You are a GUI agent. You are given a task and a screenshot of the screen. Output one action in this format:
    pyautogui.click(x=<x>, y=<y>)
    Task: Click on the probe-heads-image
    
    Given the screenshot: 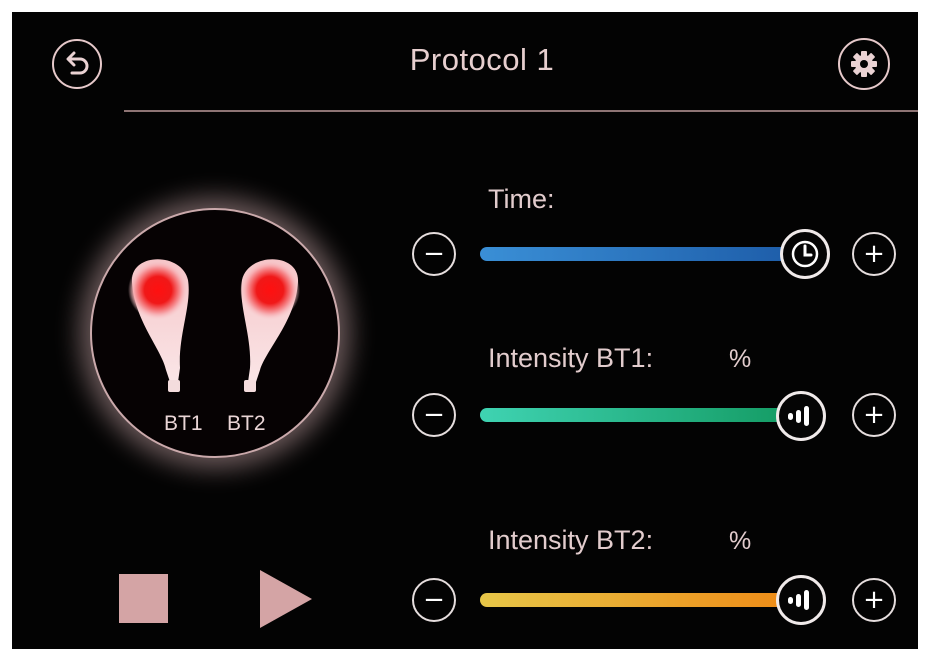 What is the action you would take?
    pyautogui.click(x=214, y=325)
    